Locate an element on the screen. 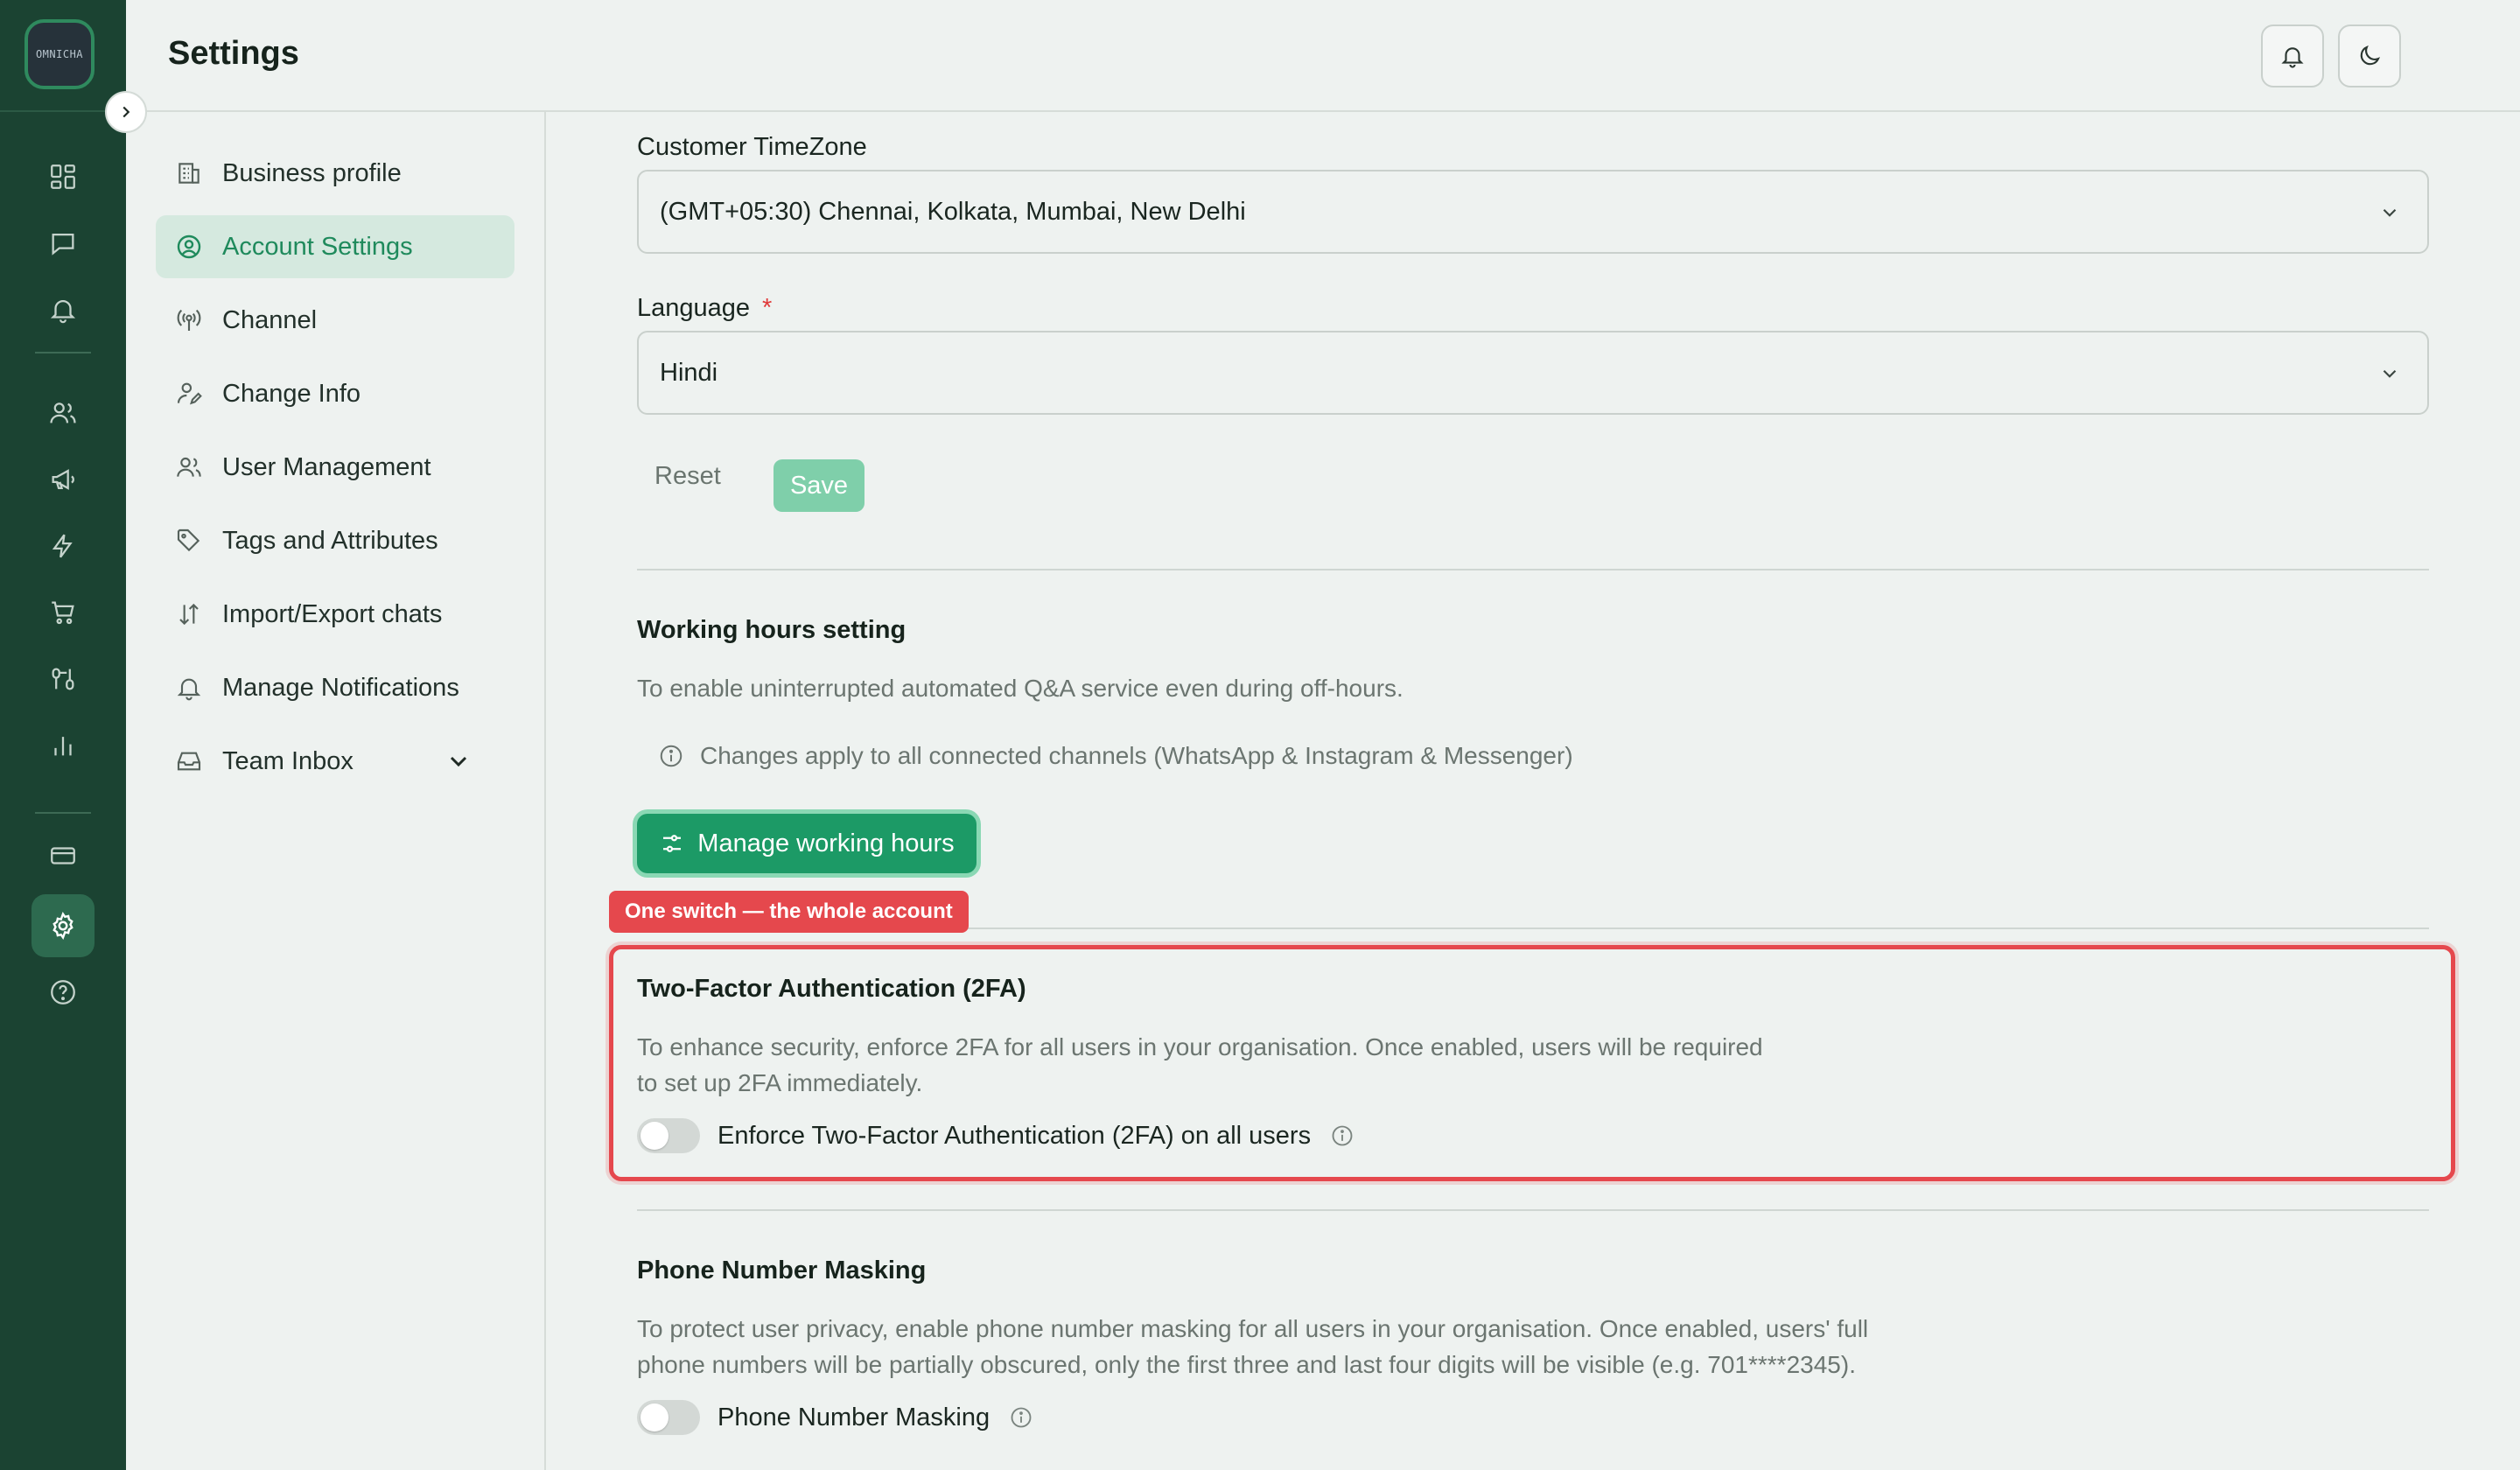 The height and width of the screenshot is (1470, 2520). icon-rail: OMNICHA is located at coordinates (63, 735).